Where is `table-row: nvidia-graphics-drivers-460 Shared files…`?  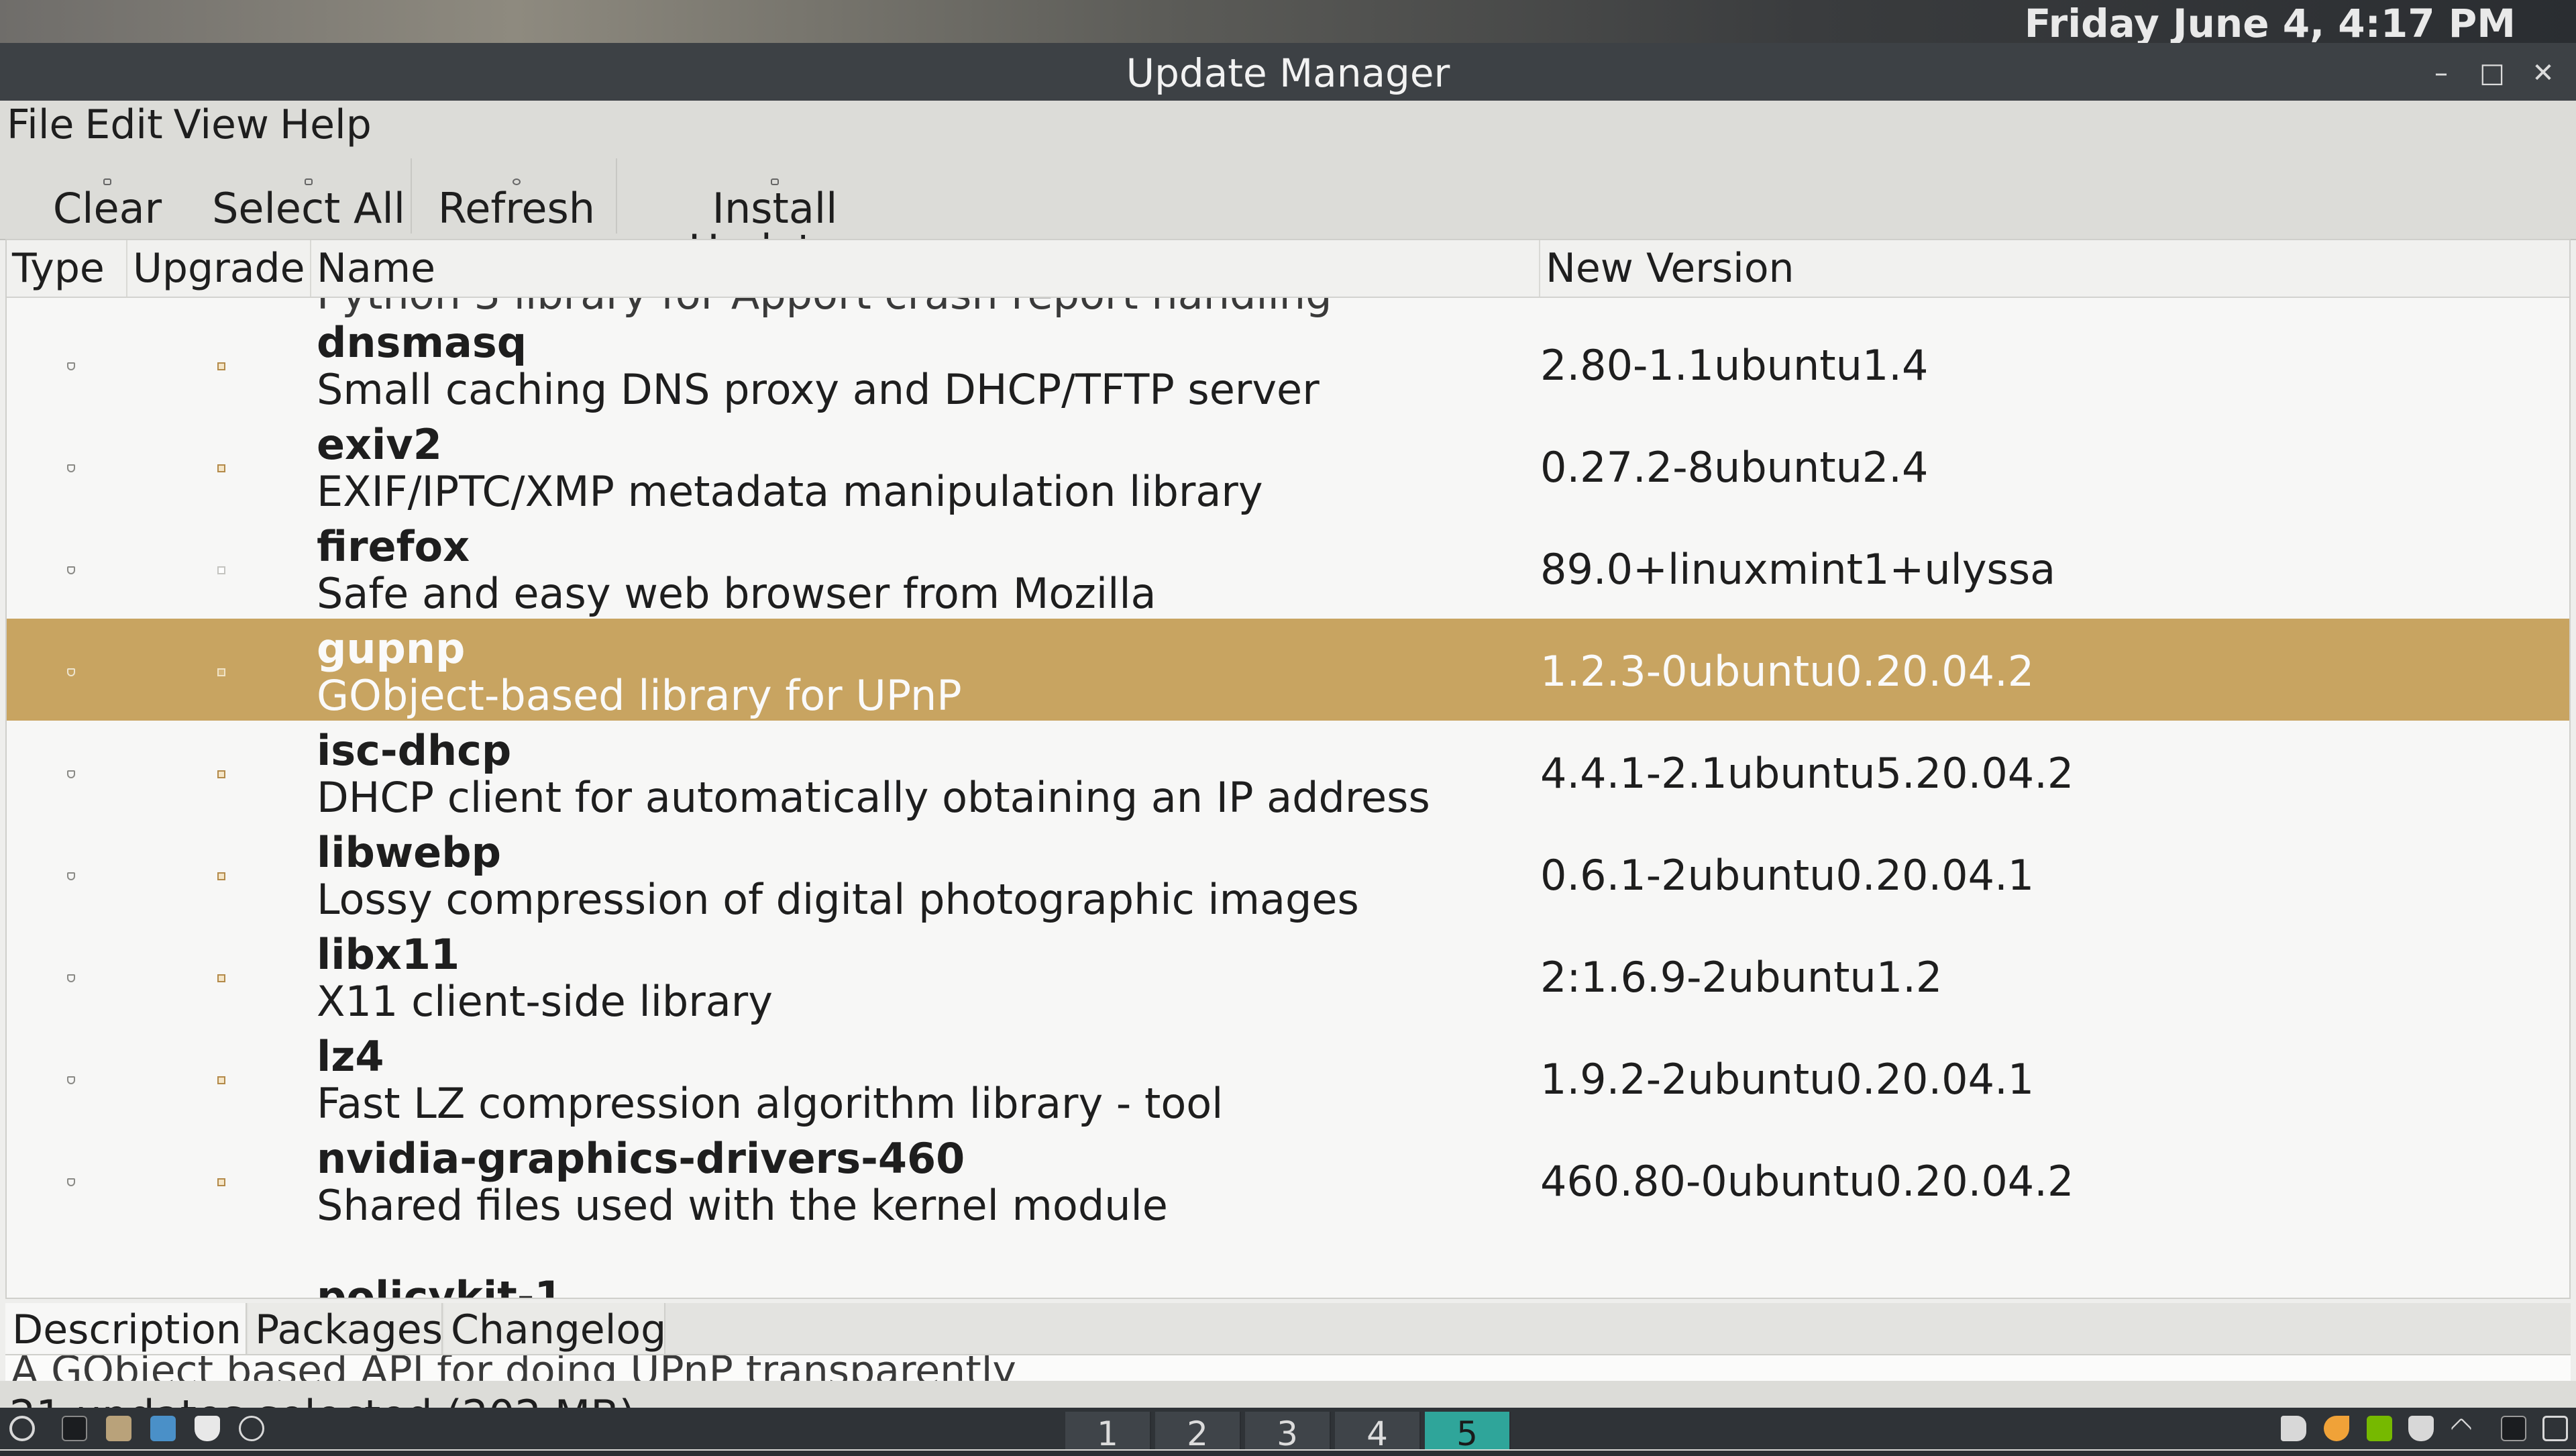
table-row: nvidia-graphics-drivers-460 Shared files… is located at coordinates (1288, 1180).